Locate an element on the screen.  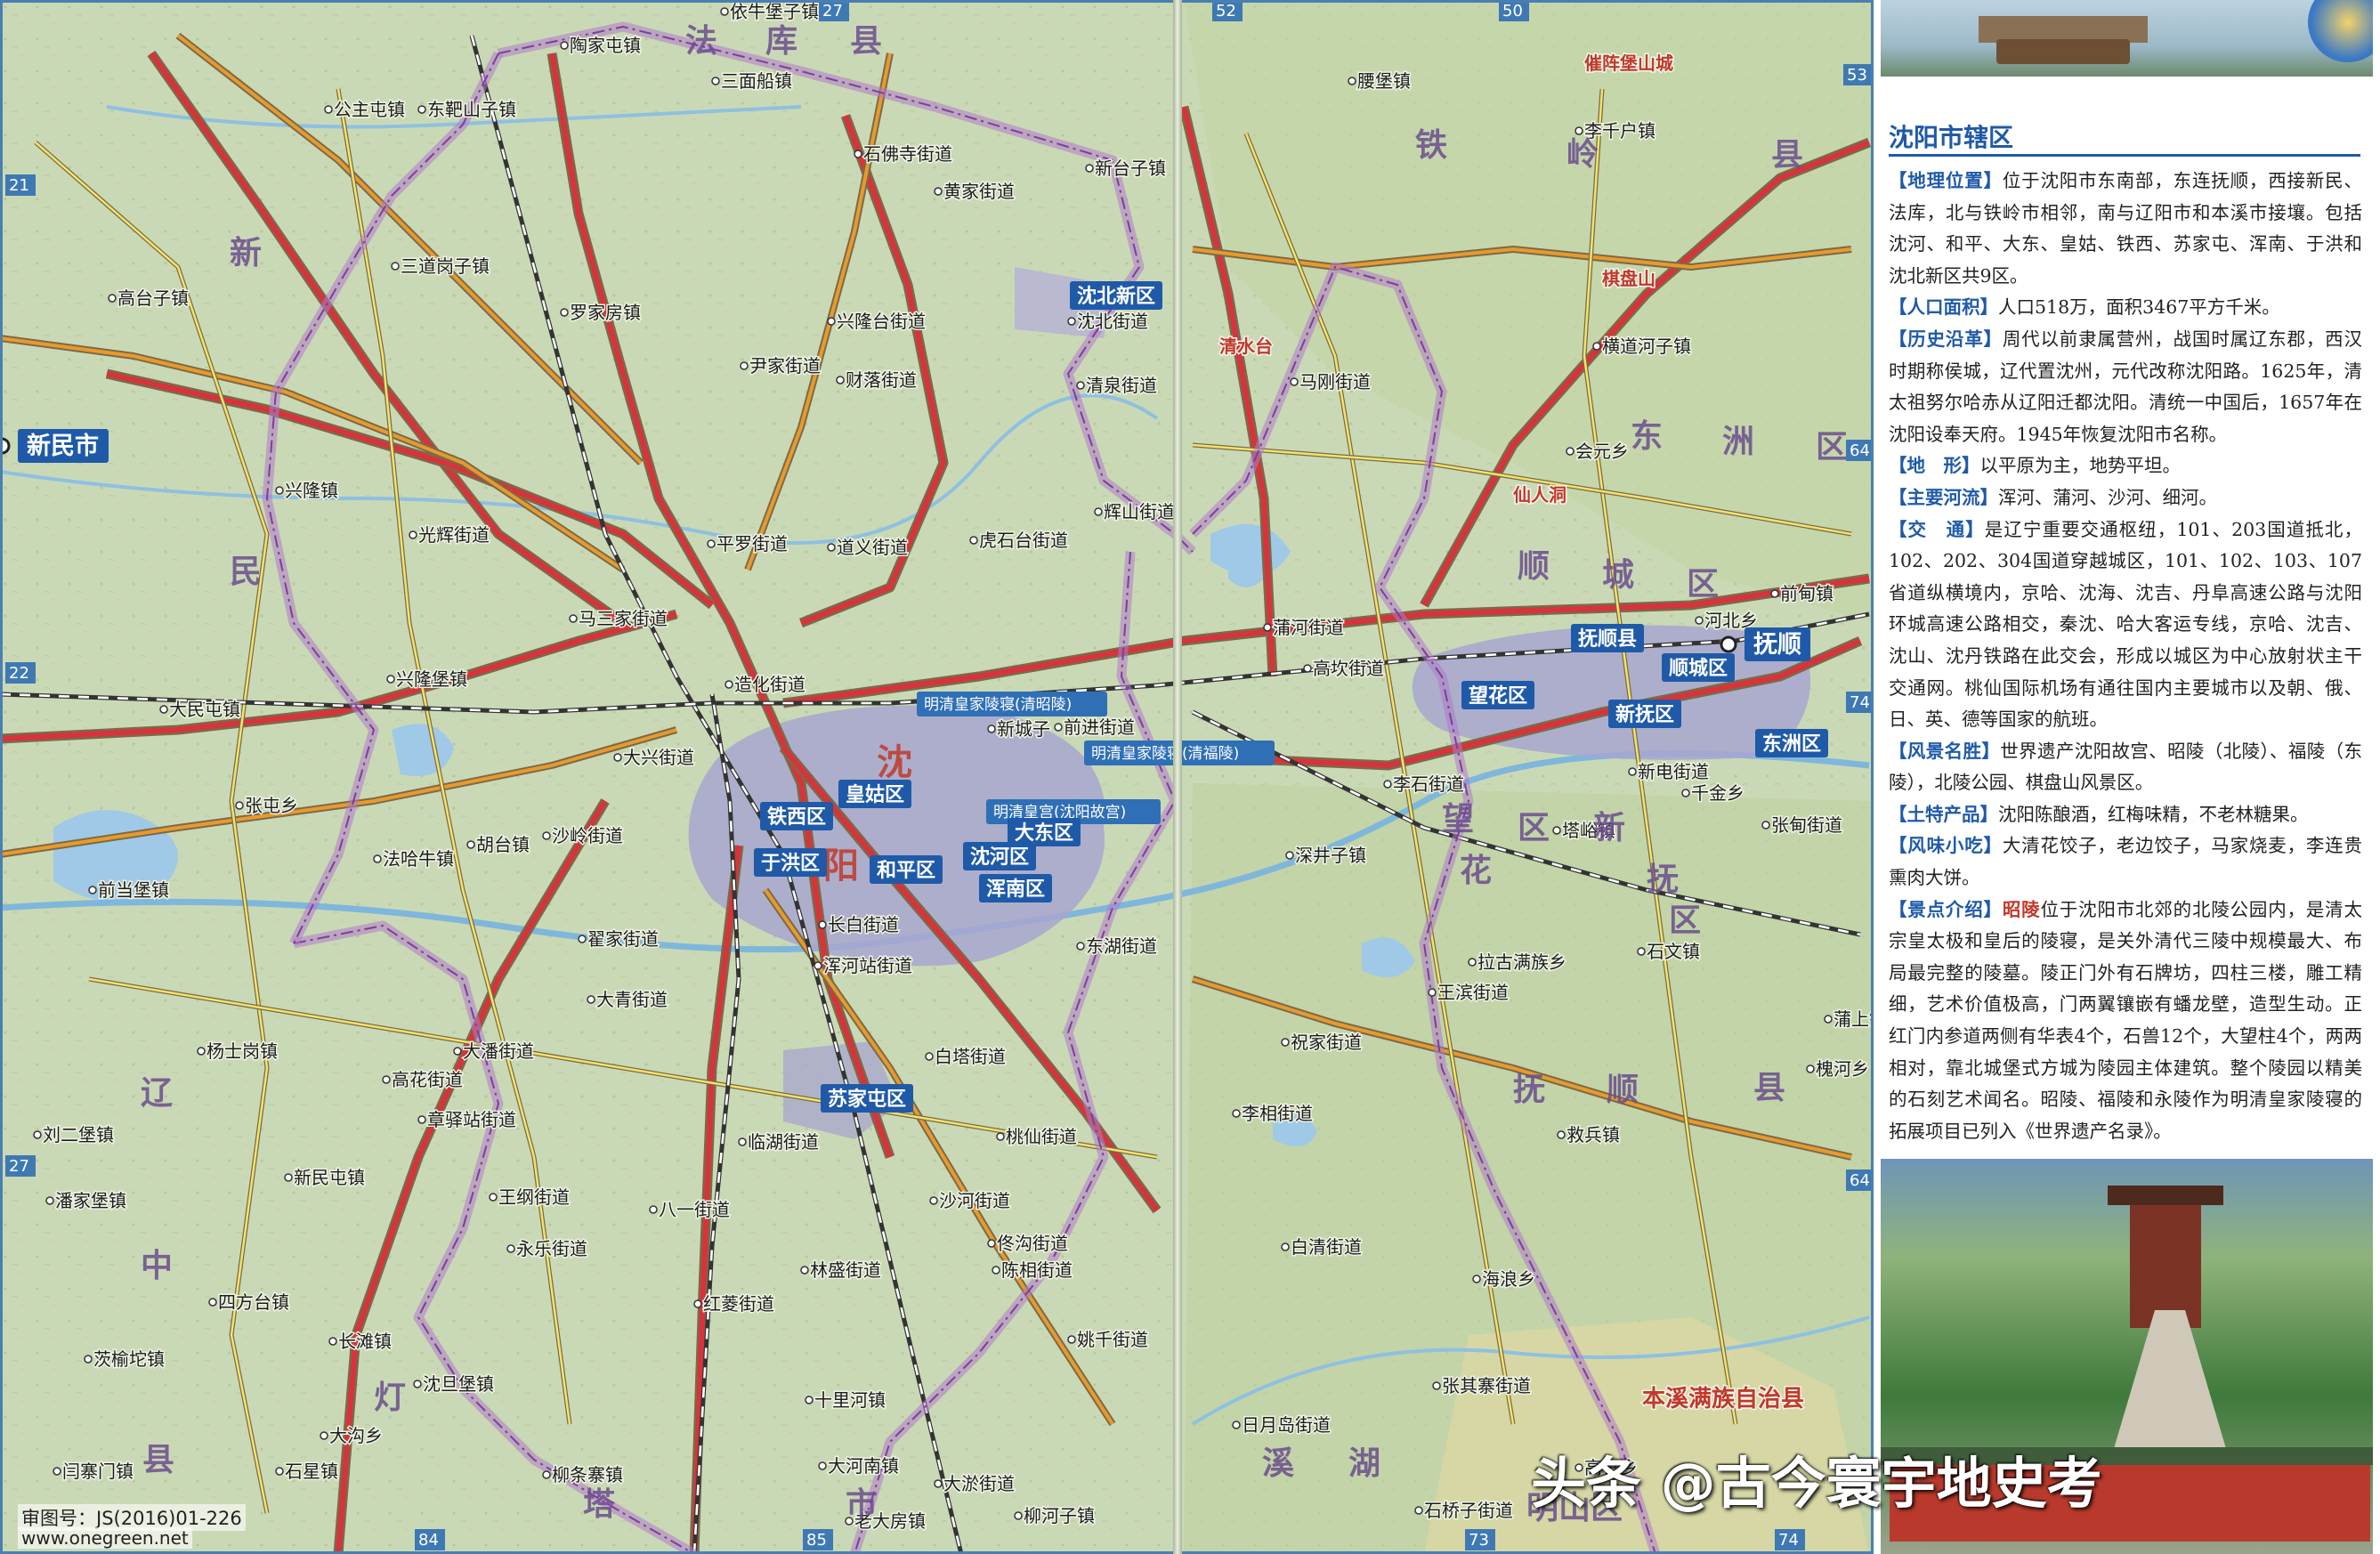
town-label: 前当堡镇 is located at coordinates (134, 890).